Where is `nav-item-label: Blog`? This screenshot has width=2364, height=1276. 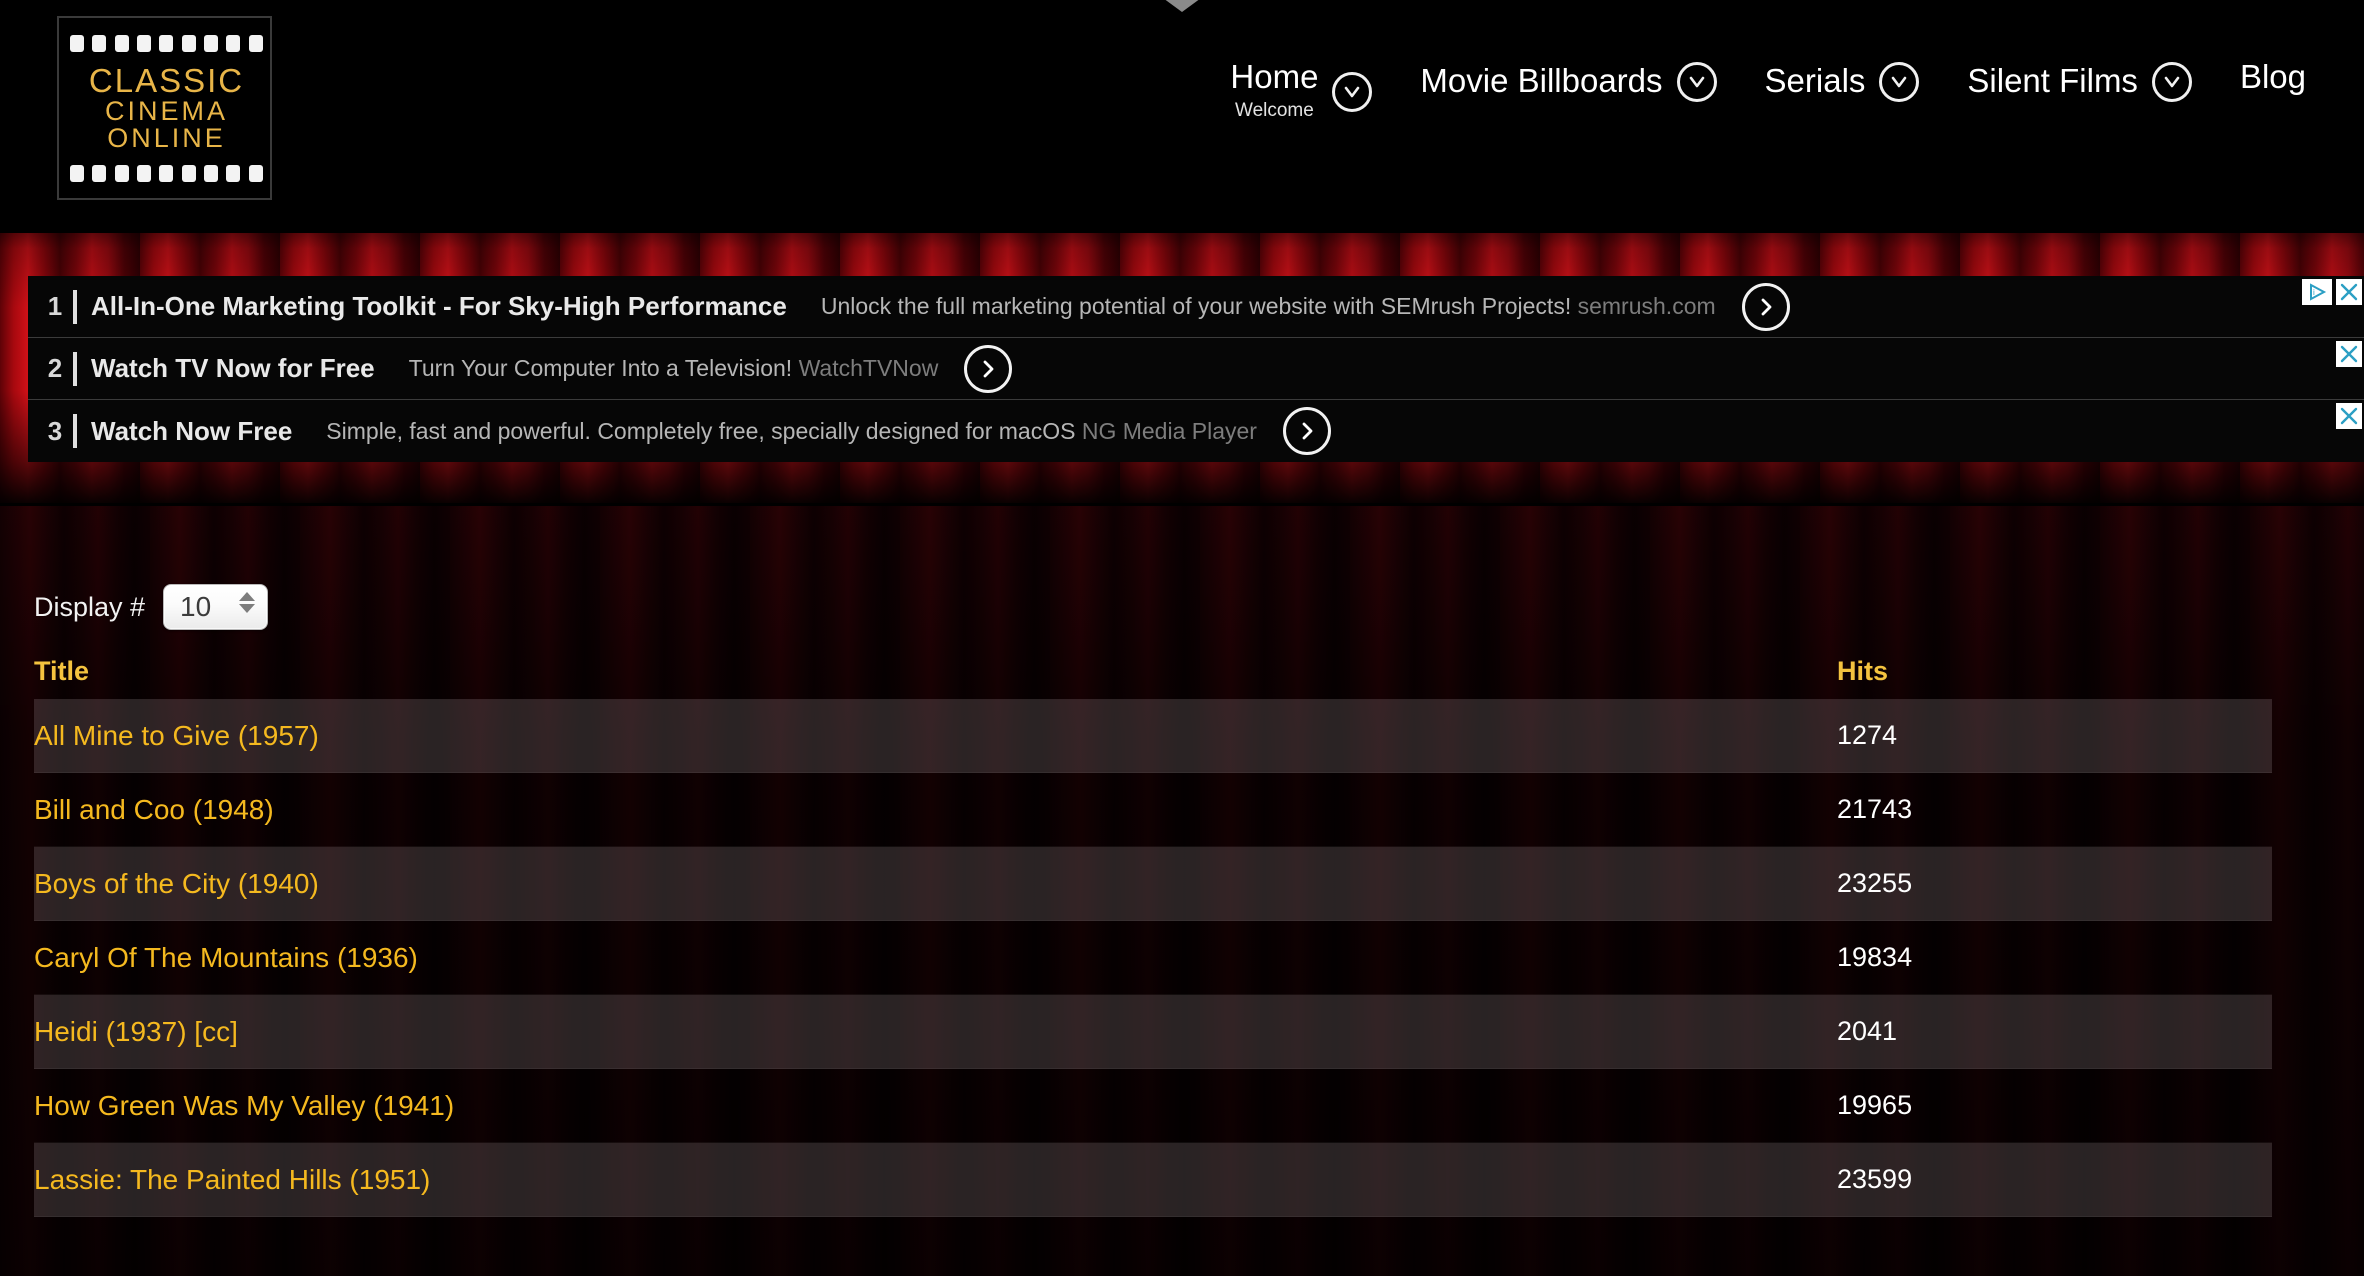 nav-item-label: Blog is located at coordinates (2272, 76).